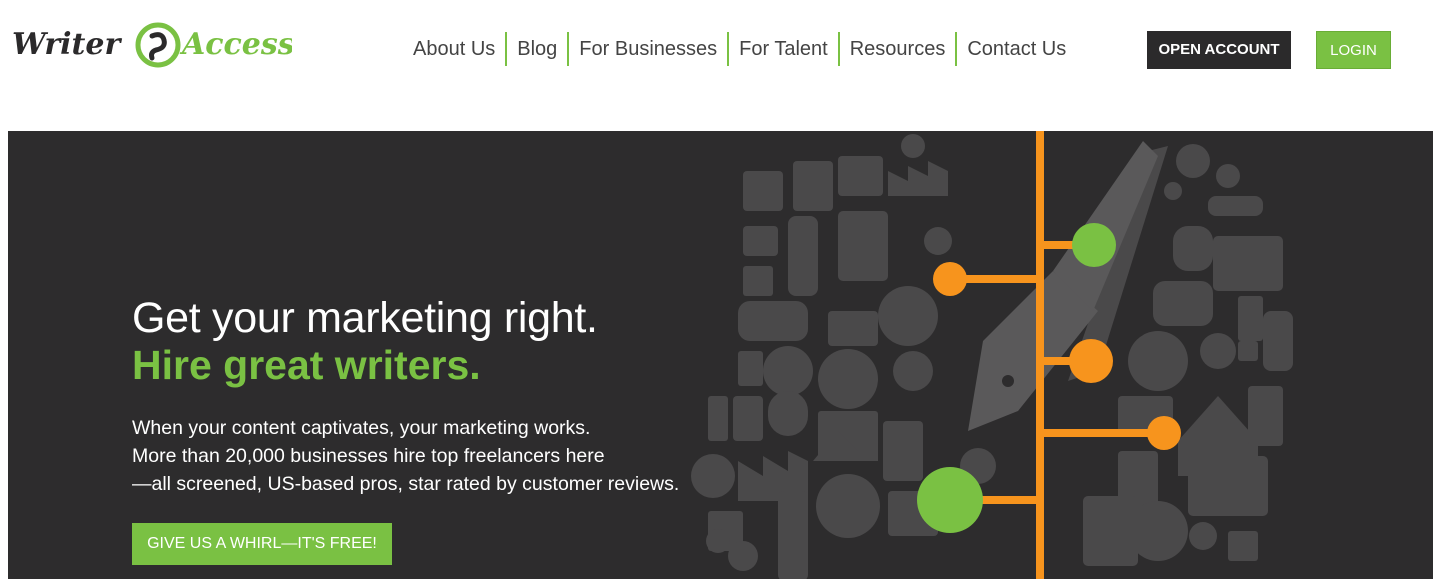  I want to click on give-us-a-whirl-button: GIVE US A WHIRL—IT'S FREE!, so click(262, 544).